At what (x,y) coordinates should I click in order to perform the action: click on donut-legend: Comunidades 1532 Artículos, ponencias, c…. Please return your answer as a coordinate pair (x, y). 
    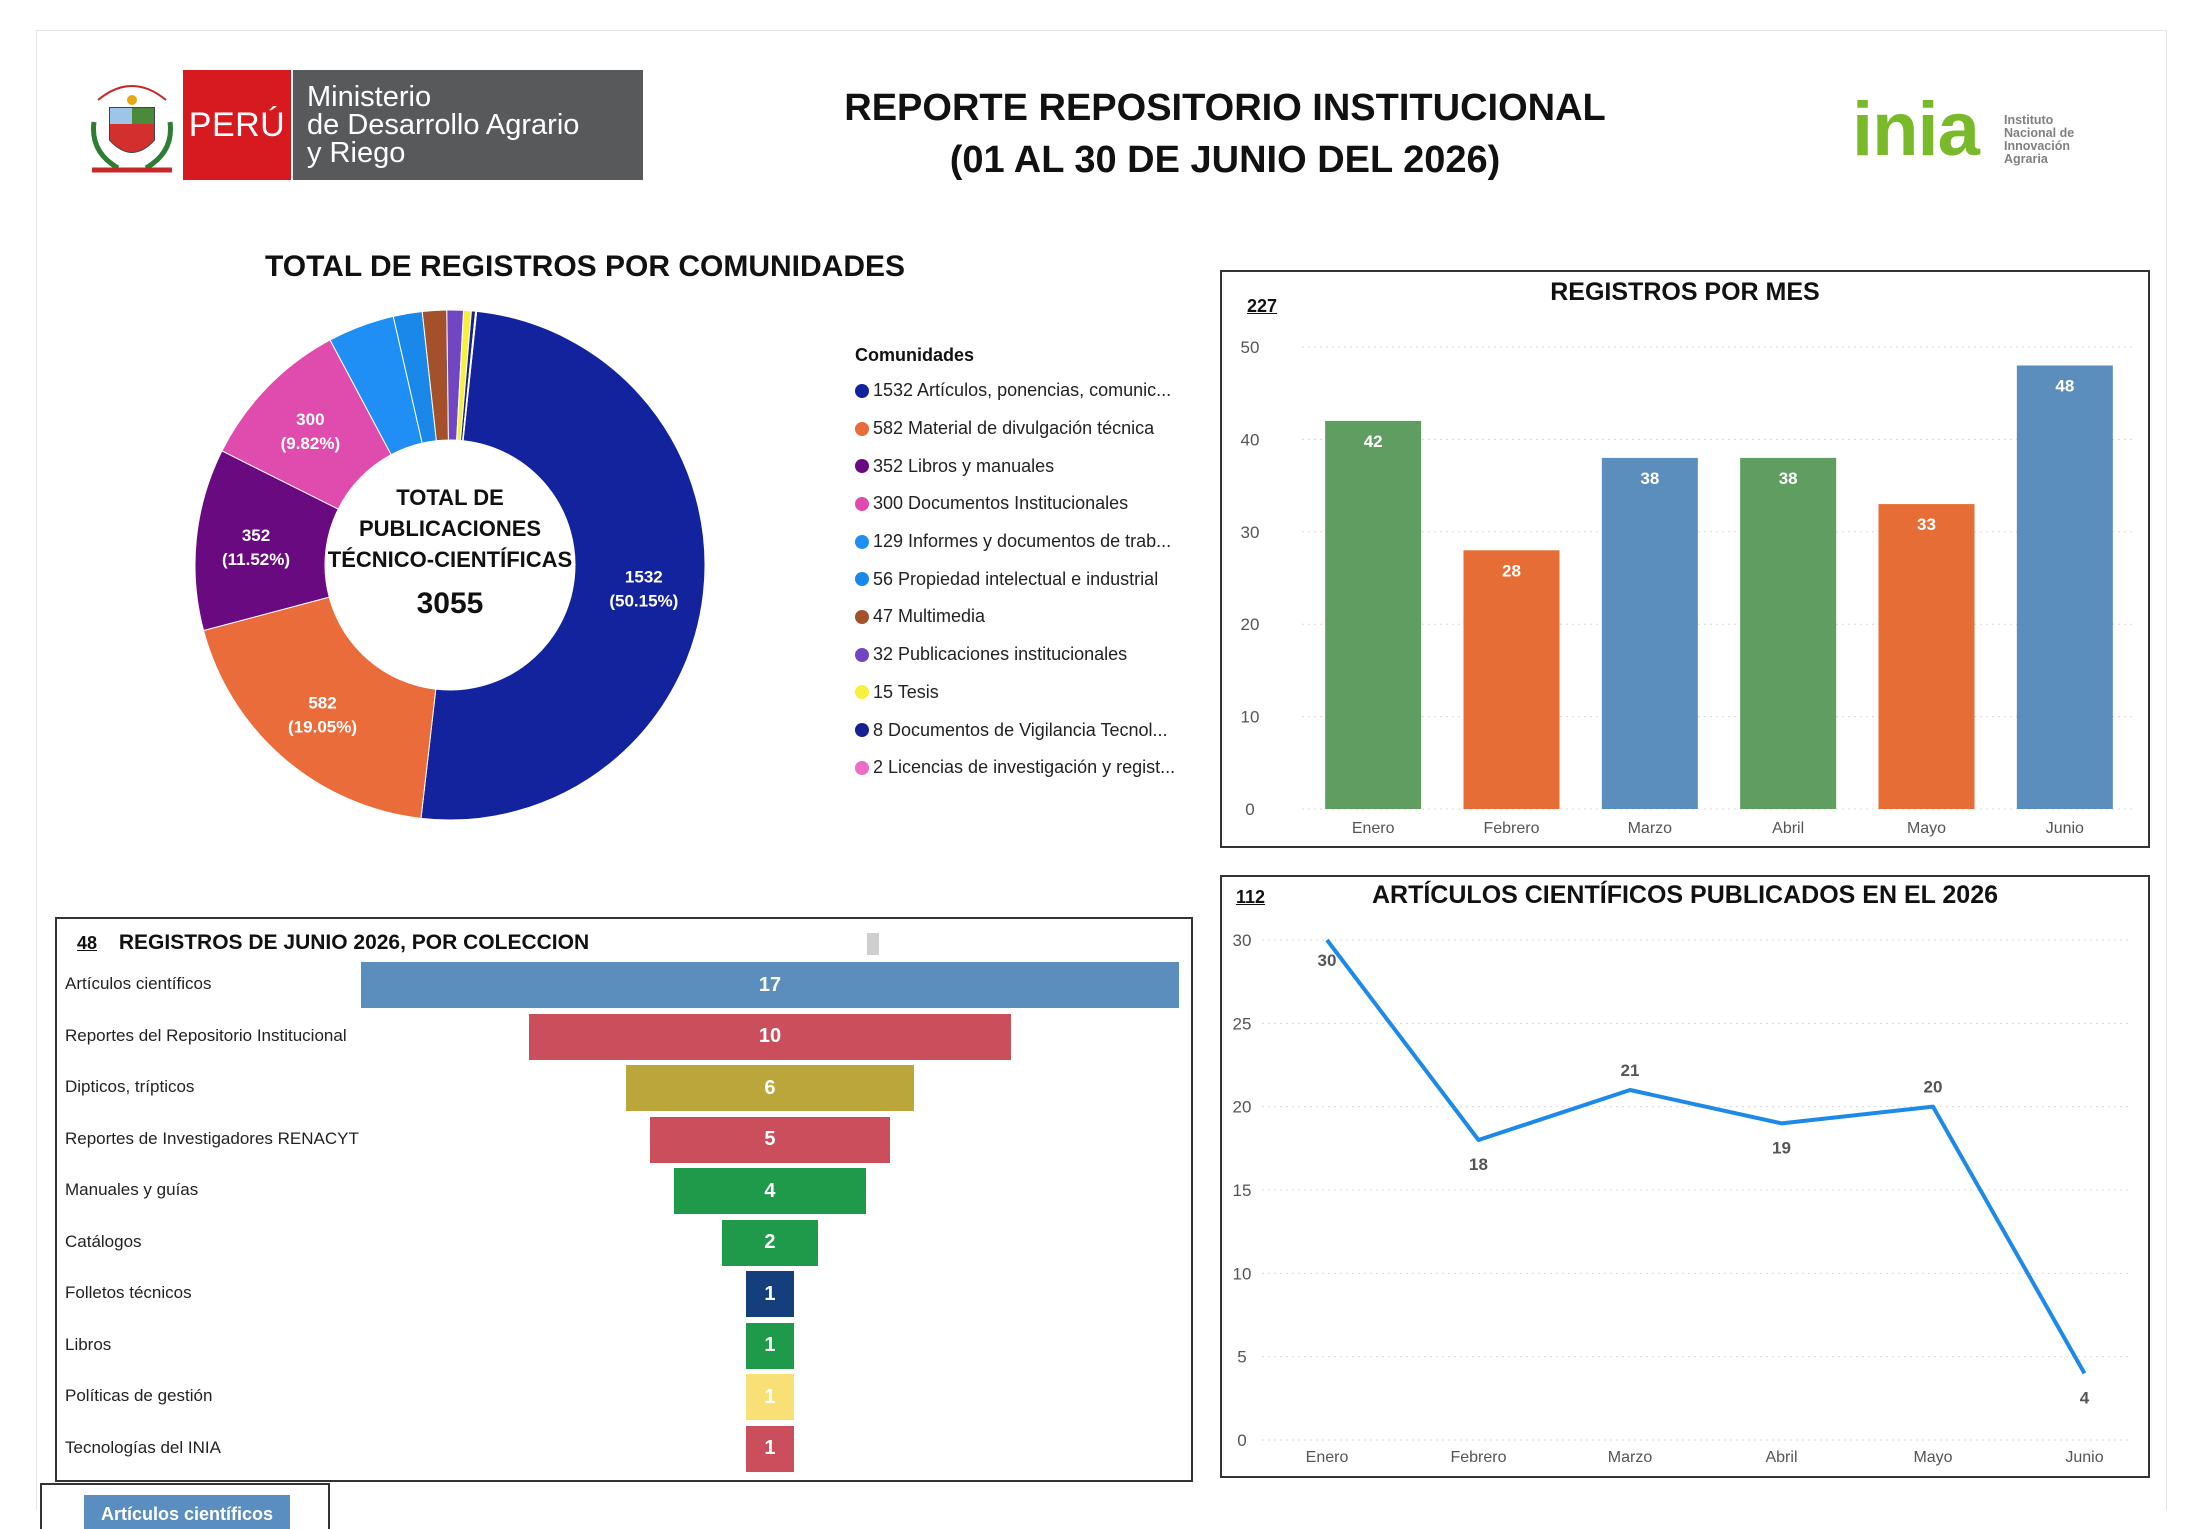
    Looking at the image, I should click on (1025, 566).